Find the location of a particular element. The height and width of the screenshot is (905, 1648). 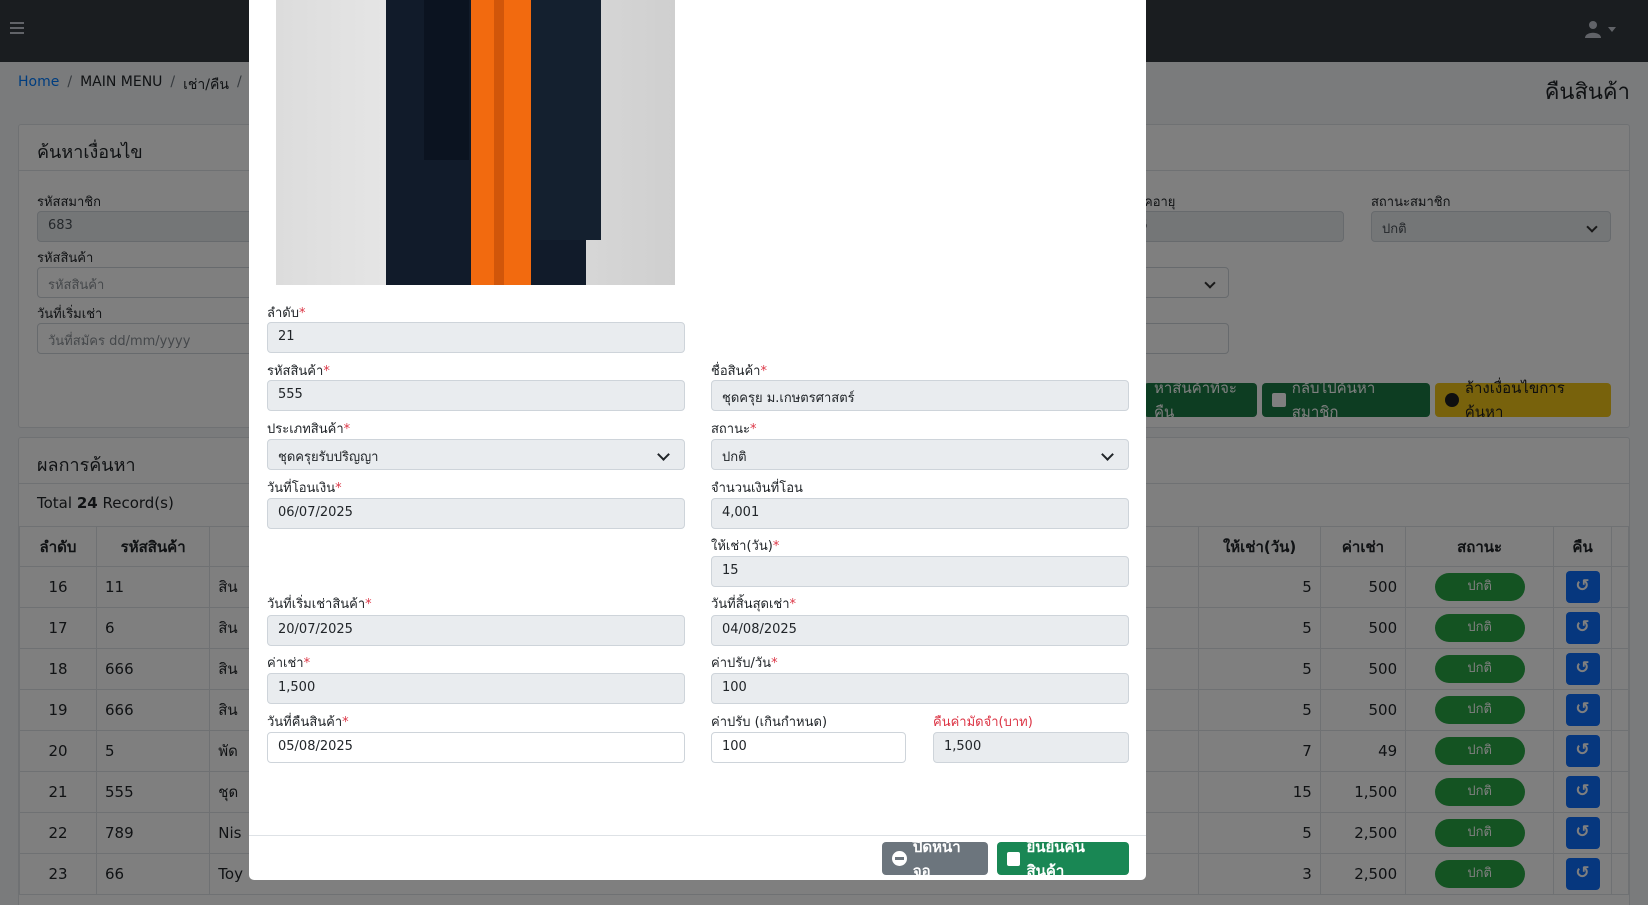

rent-start-input: 20/07/2025 is located at coordinates (476, 630).